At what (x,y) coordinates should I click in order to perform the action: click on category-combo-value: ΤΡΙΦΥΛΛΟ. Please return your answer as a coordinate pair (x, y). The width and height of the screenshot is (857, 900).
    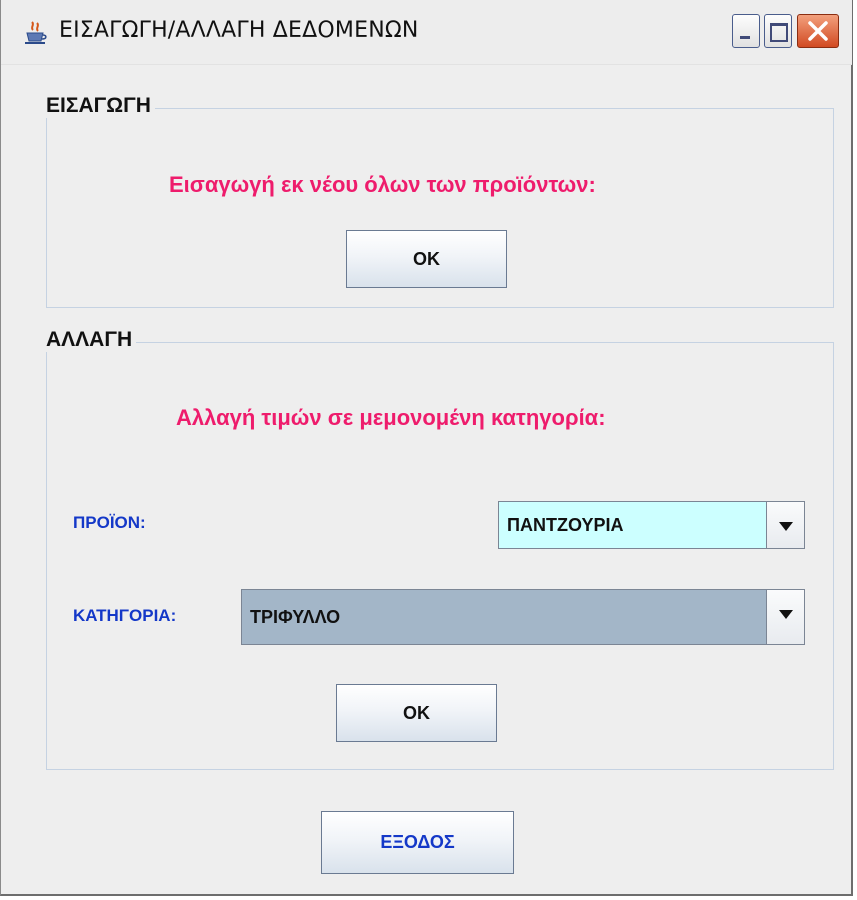
    Looking at the image, I should click on (295, 616).